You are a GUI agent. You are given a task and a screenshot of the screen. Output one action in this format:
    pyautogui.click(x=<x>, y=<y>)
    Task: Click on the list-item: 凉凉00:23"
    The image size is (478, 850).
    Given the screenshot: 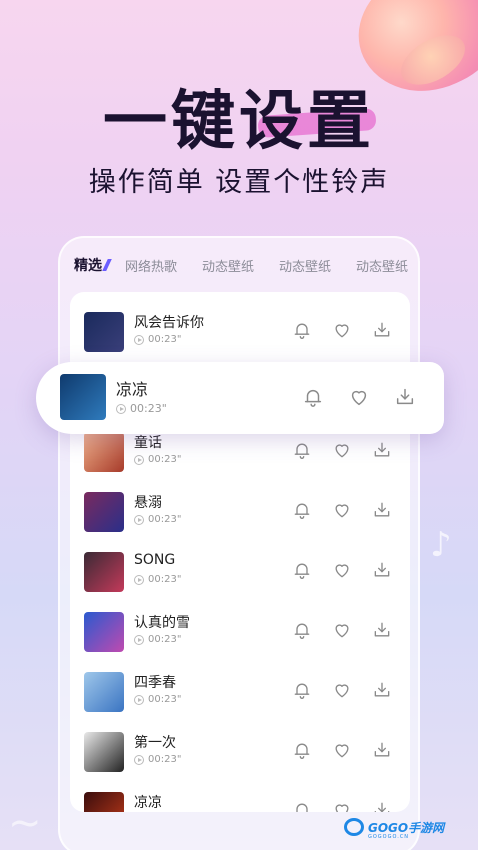 What is the action you would take?
    pyautogui.click(x=240, y=800)
    